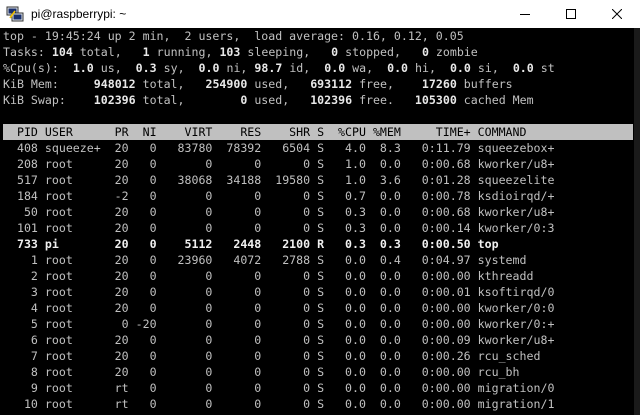 Image resolution: width=640 pixels, height=415 pixels. I want to click on tasks-label: Tasks:, so click(24, 52).